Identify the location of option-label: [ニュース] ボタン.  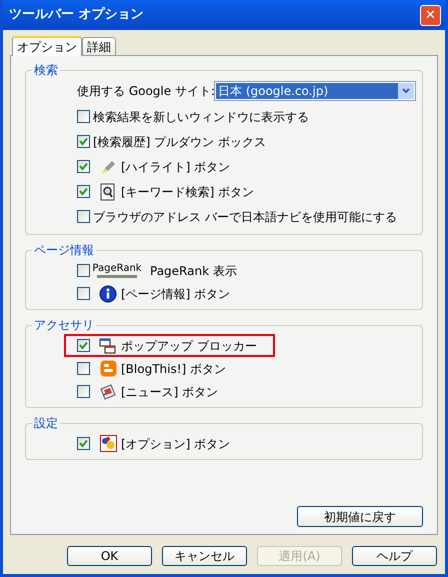
(169, 392).